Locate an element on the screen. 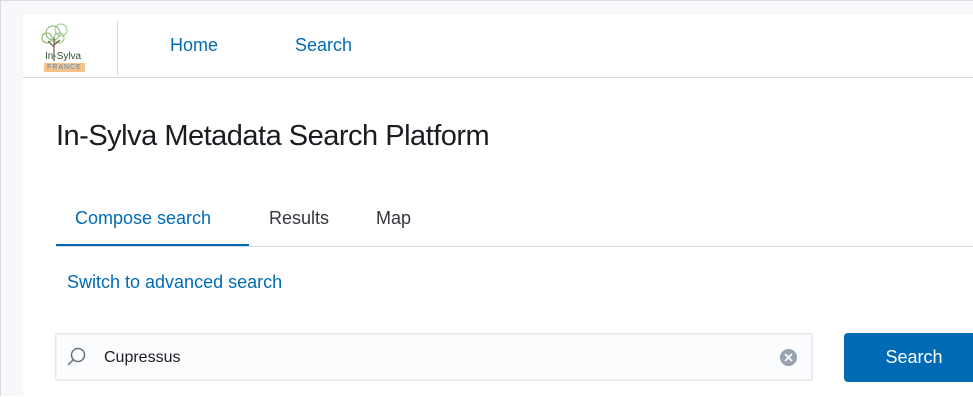  search-button: Search is located at coordinates (908, 357).